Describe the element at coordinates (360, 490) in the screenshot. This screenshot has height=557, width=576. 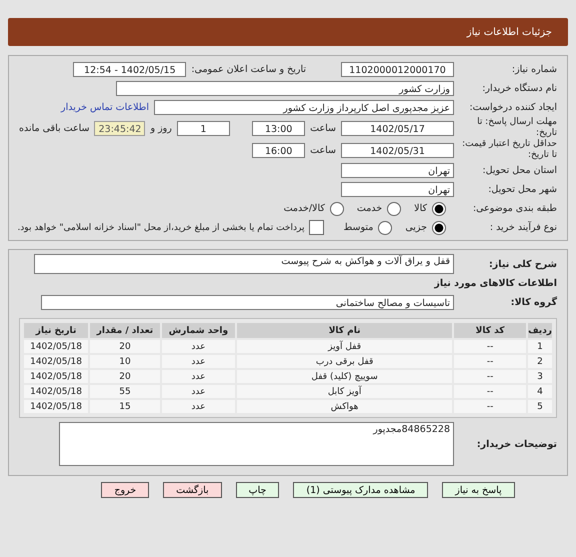
I see `action-button: مشاهده مدارک پیوستی (1)` at that location.